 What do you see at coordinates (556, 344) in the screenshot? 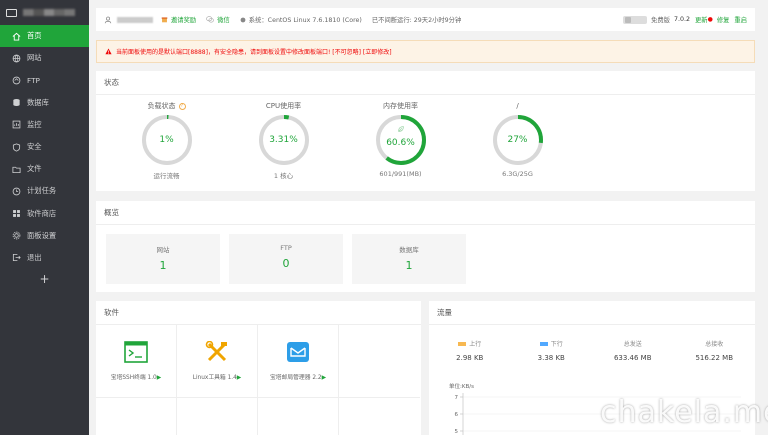
I see `traffic-label: 下行` at bounding box center [556, 344].